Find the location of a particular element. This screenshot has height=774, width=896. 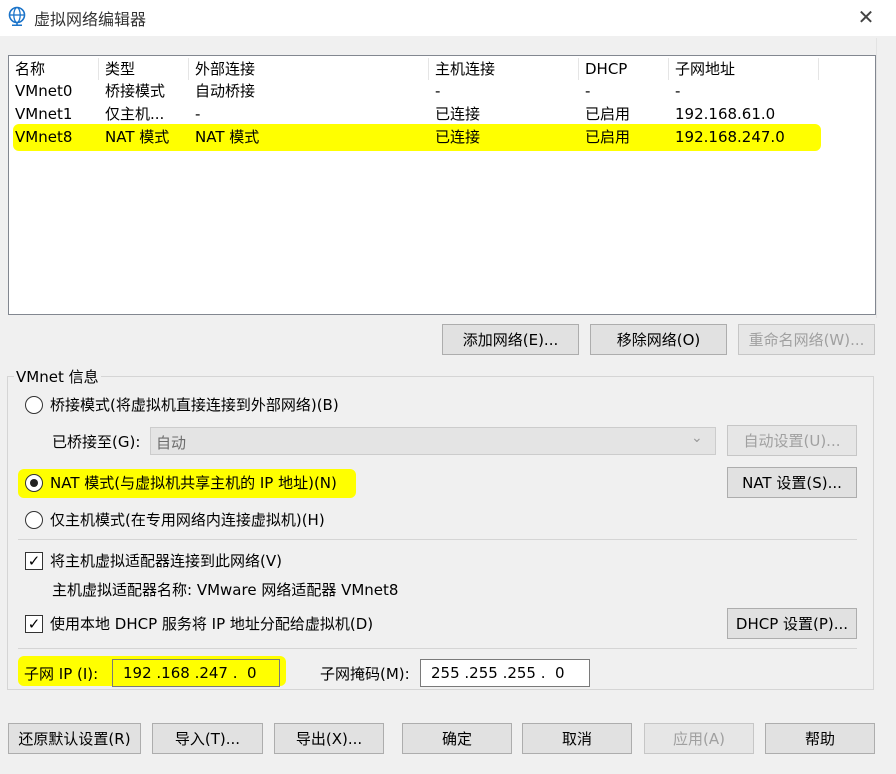

column-header-type: 类型 is located at coordinates (144, 69).